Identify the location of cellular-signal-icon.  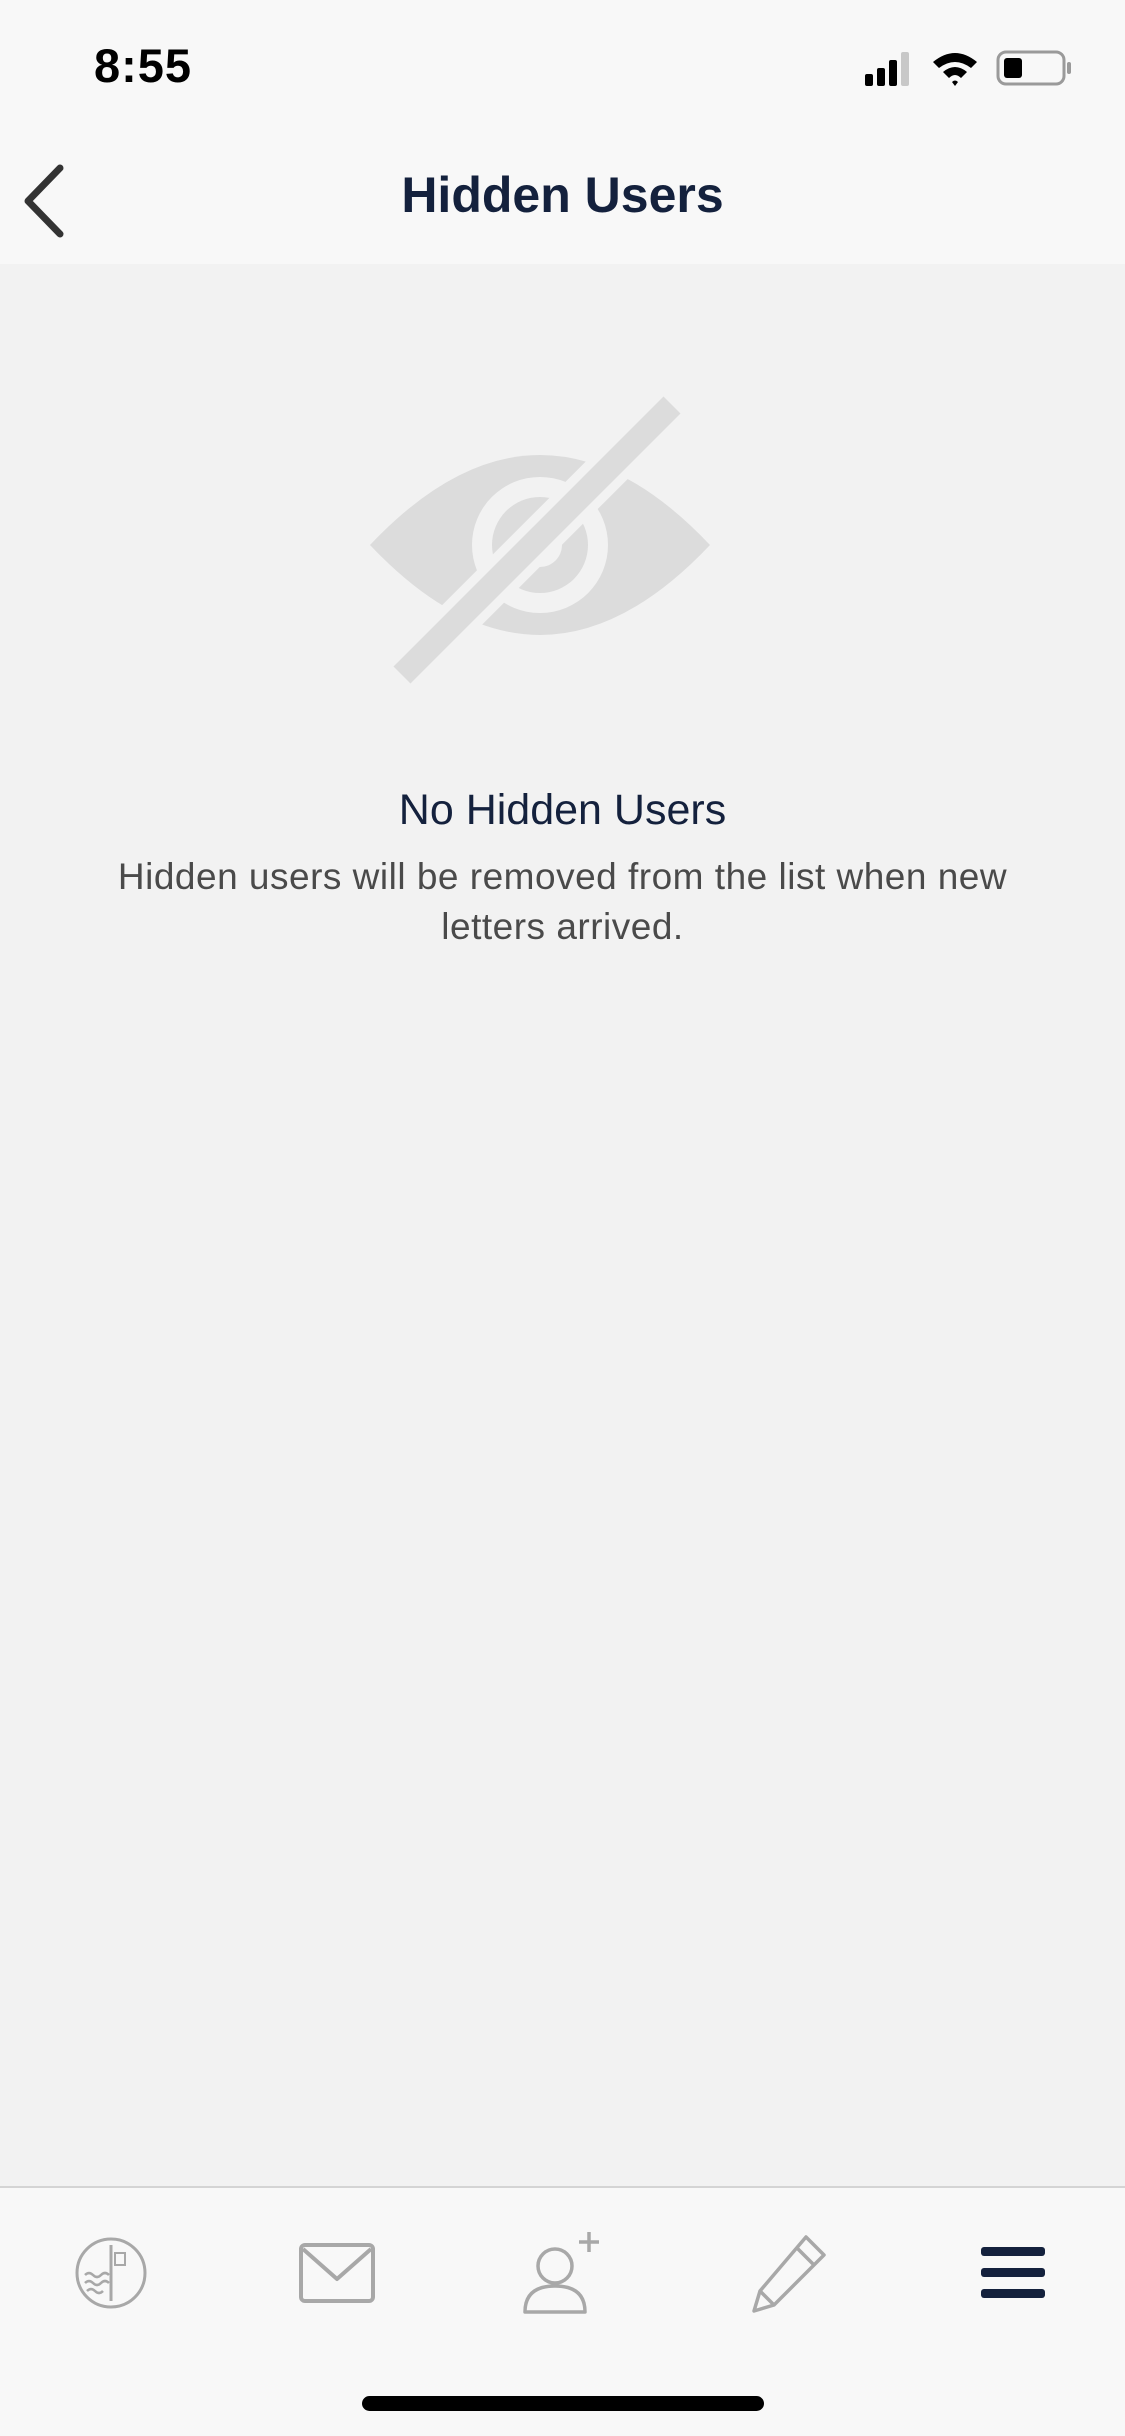
(887, 69).